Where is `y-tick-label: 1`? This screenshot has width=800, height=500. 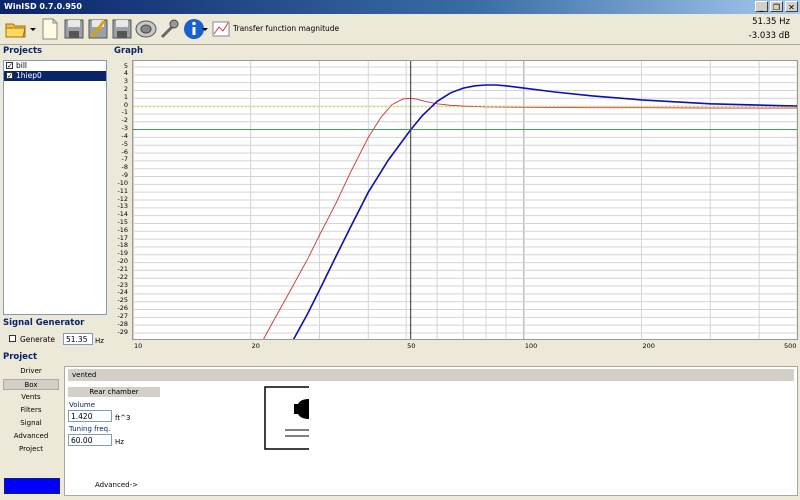 y-tick-label: 1 is located at coordinates (125, 96).